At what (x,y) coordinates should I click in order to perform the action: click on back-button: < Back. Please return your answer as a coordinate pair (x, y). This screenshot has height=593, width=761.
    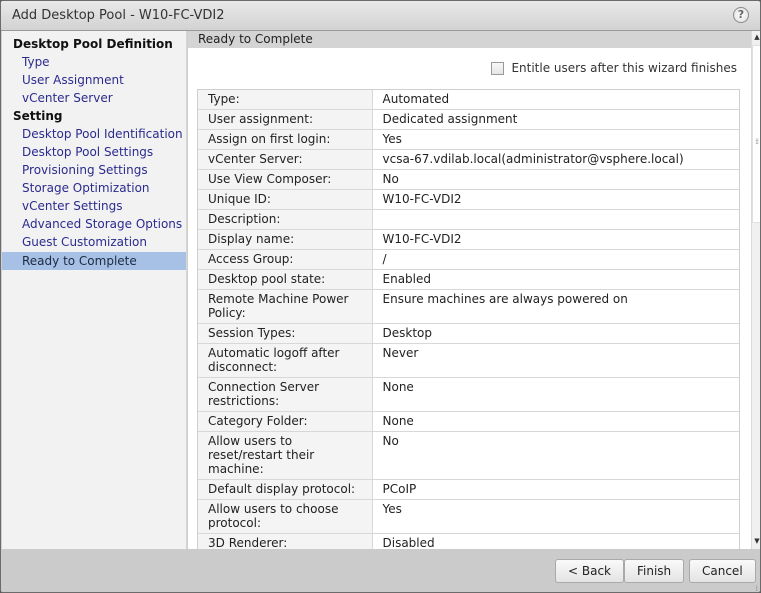
    Looking at the image, I should click on (590, 571).